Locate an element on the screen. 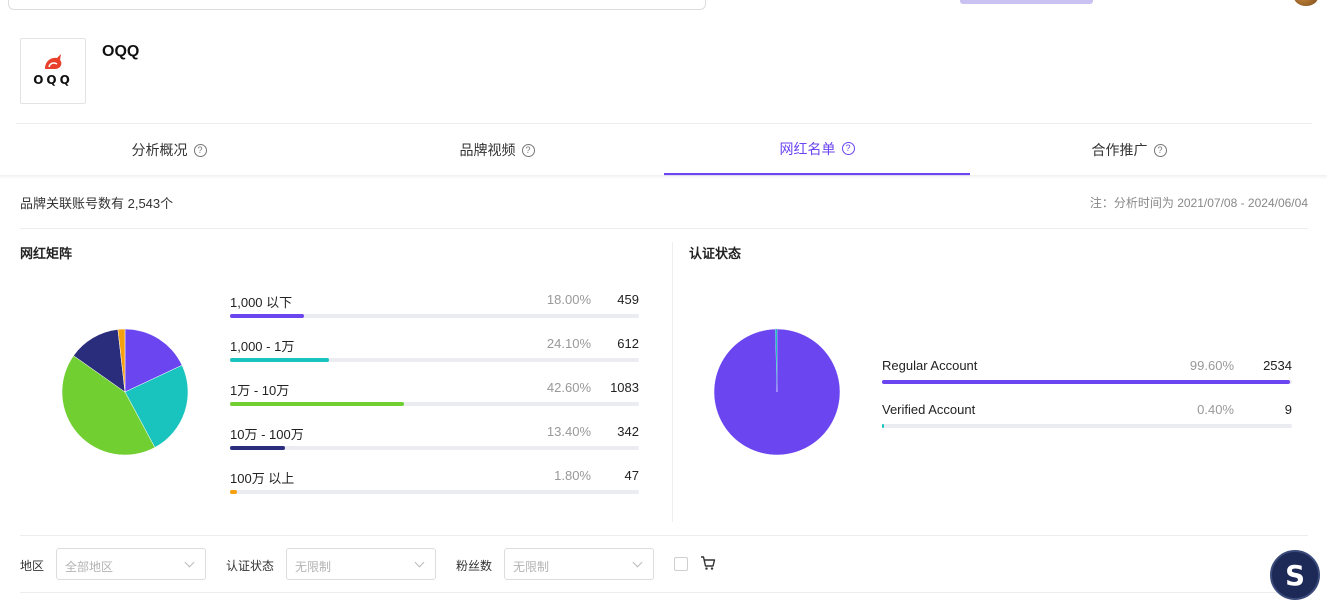 The width and height of the screenshot is (1327, 601). verify-select-placeholder: 无限制 is located at coordinates (313, 567).